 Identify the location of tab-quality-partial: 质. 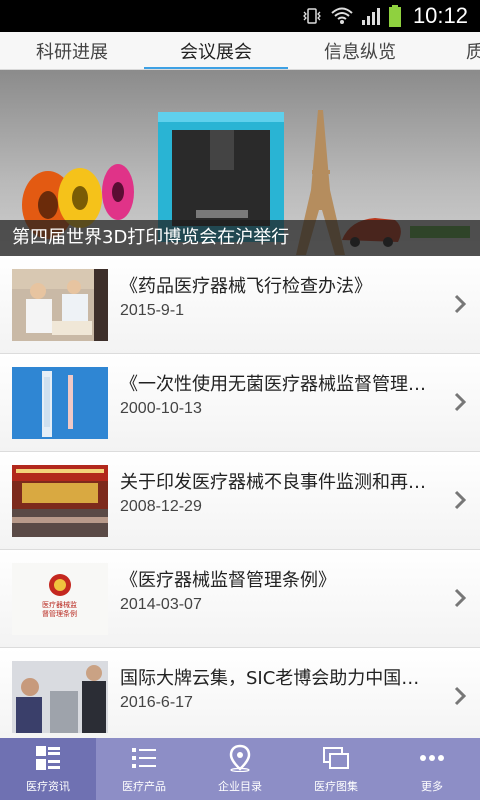
(456, 50).